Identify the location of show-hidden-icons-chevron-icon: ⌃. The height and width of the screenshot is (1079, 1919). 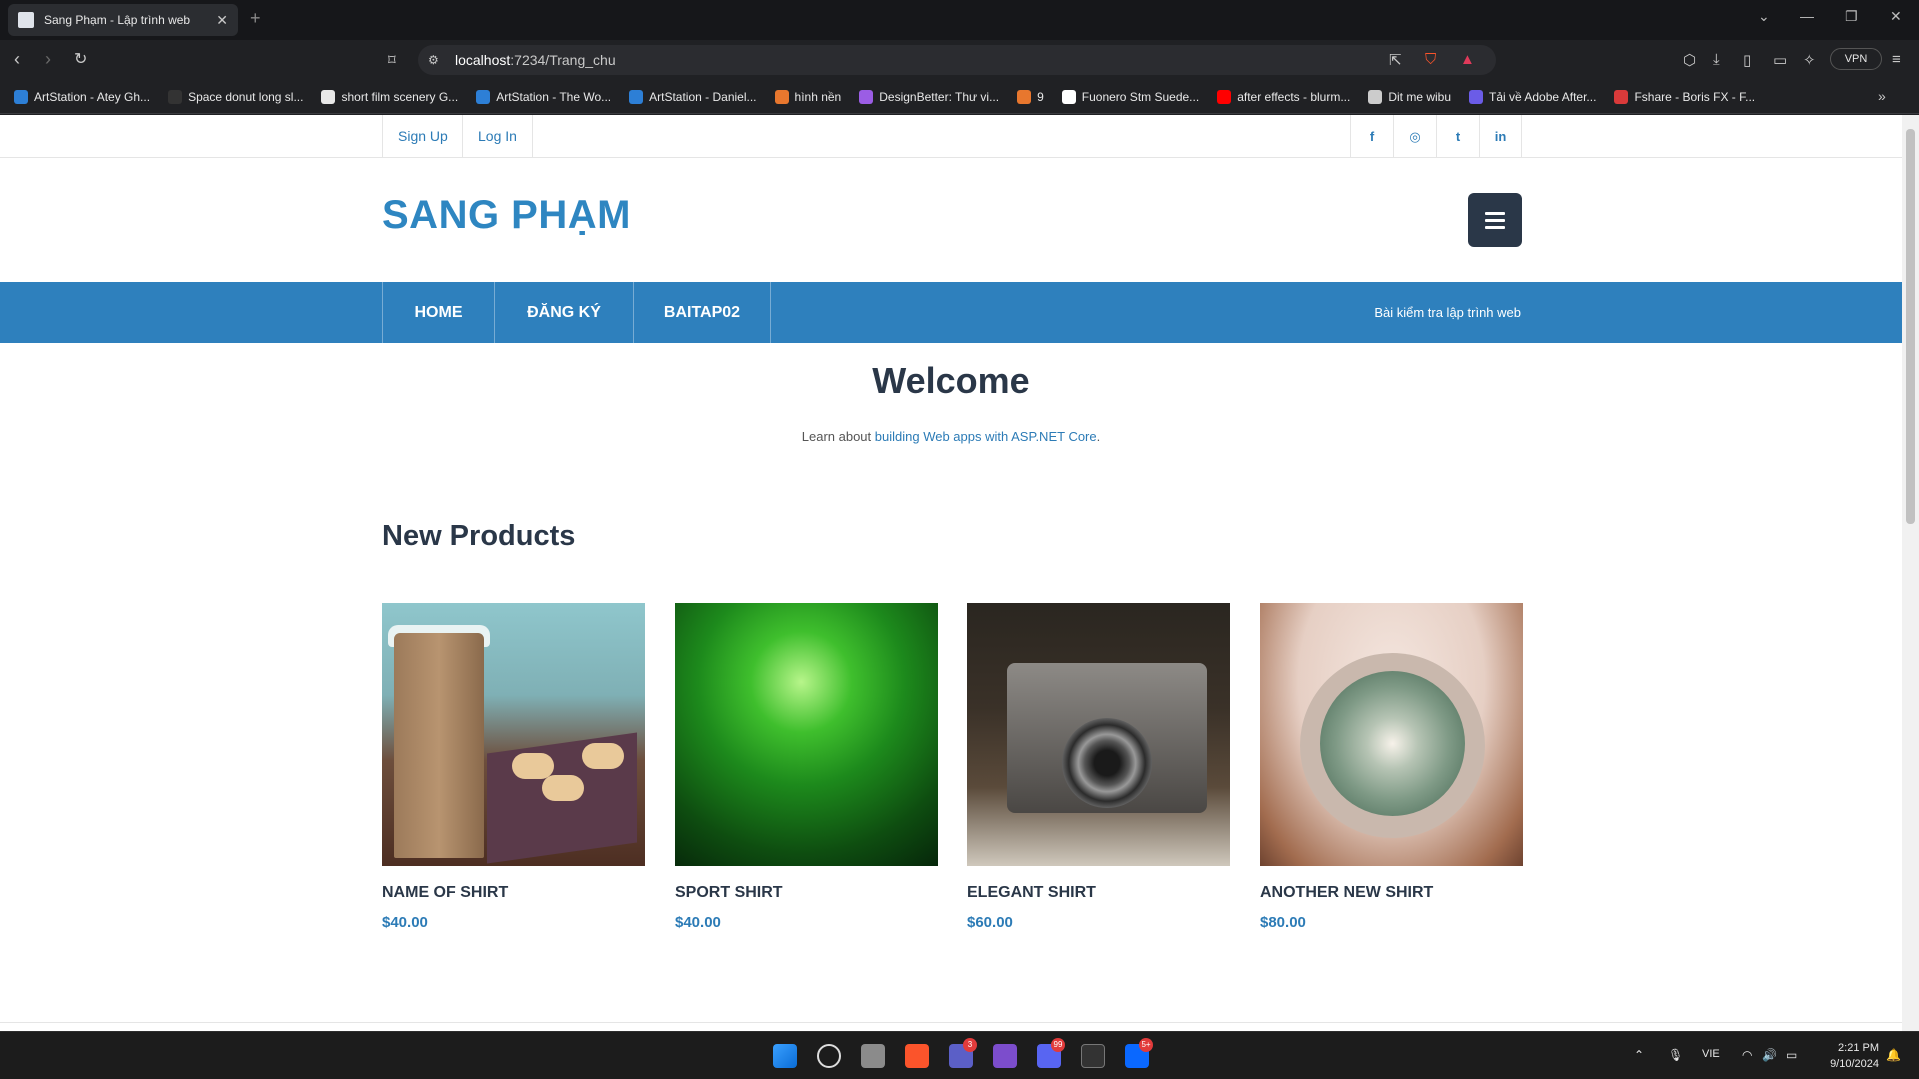
(1639, 1055).